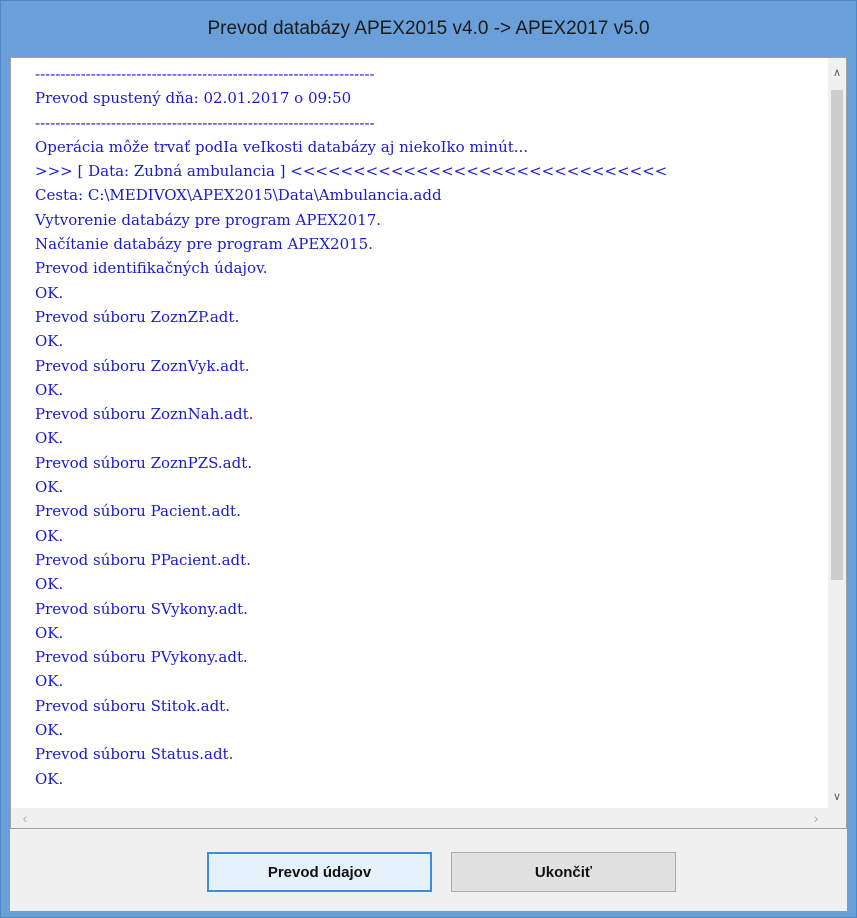  I want to click on vertical-scrollbar: ∧ ∨, so click(837, 433).